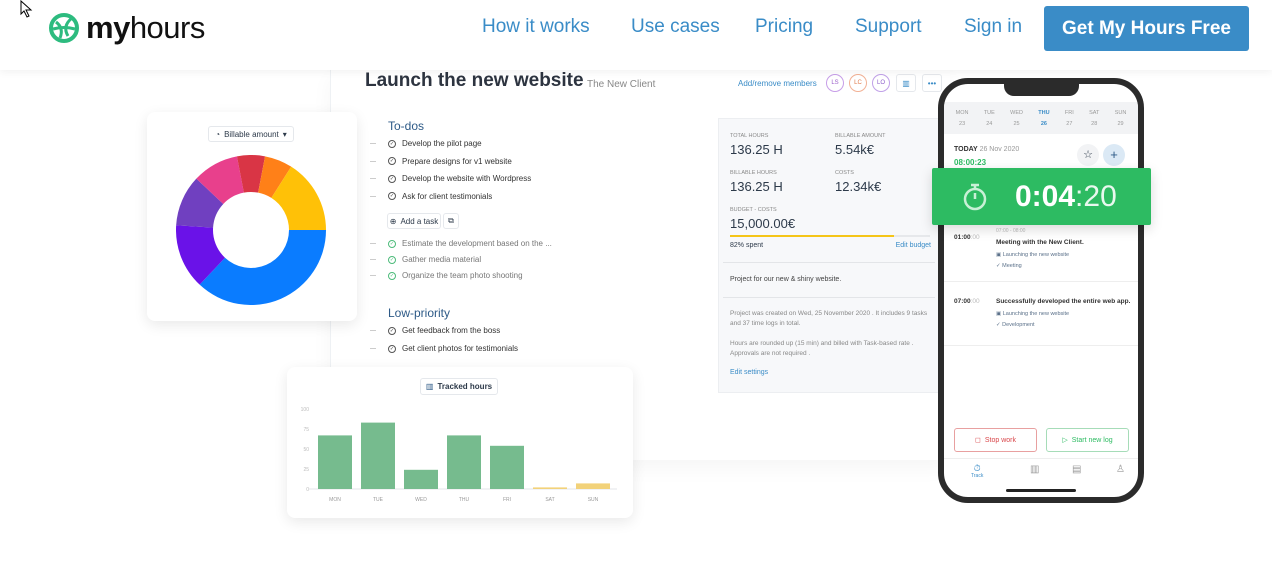  What do you see at coordinates (835, 83) in the screenshot?
I see `member-avatar: LS` at bounding box center [835, 83].